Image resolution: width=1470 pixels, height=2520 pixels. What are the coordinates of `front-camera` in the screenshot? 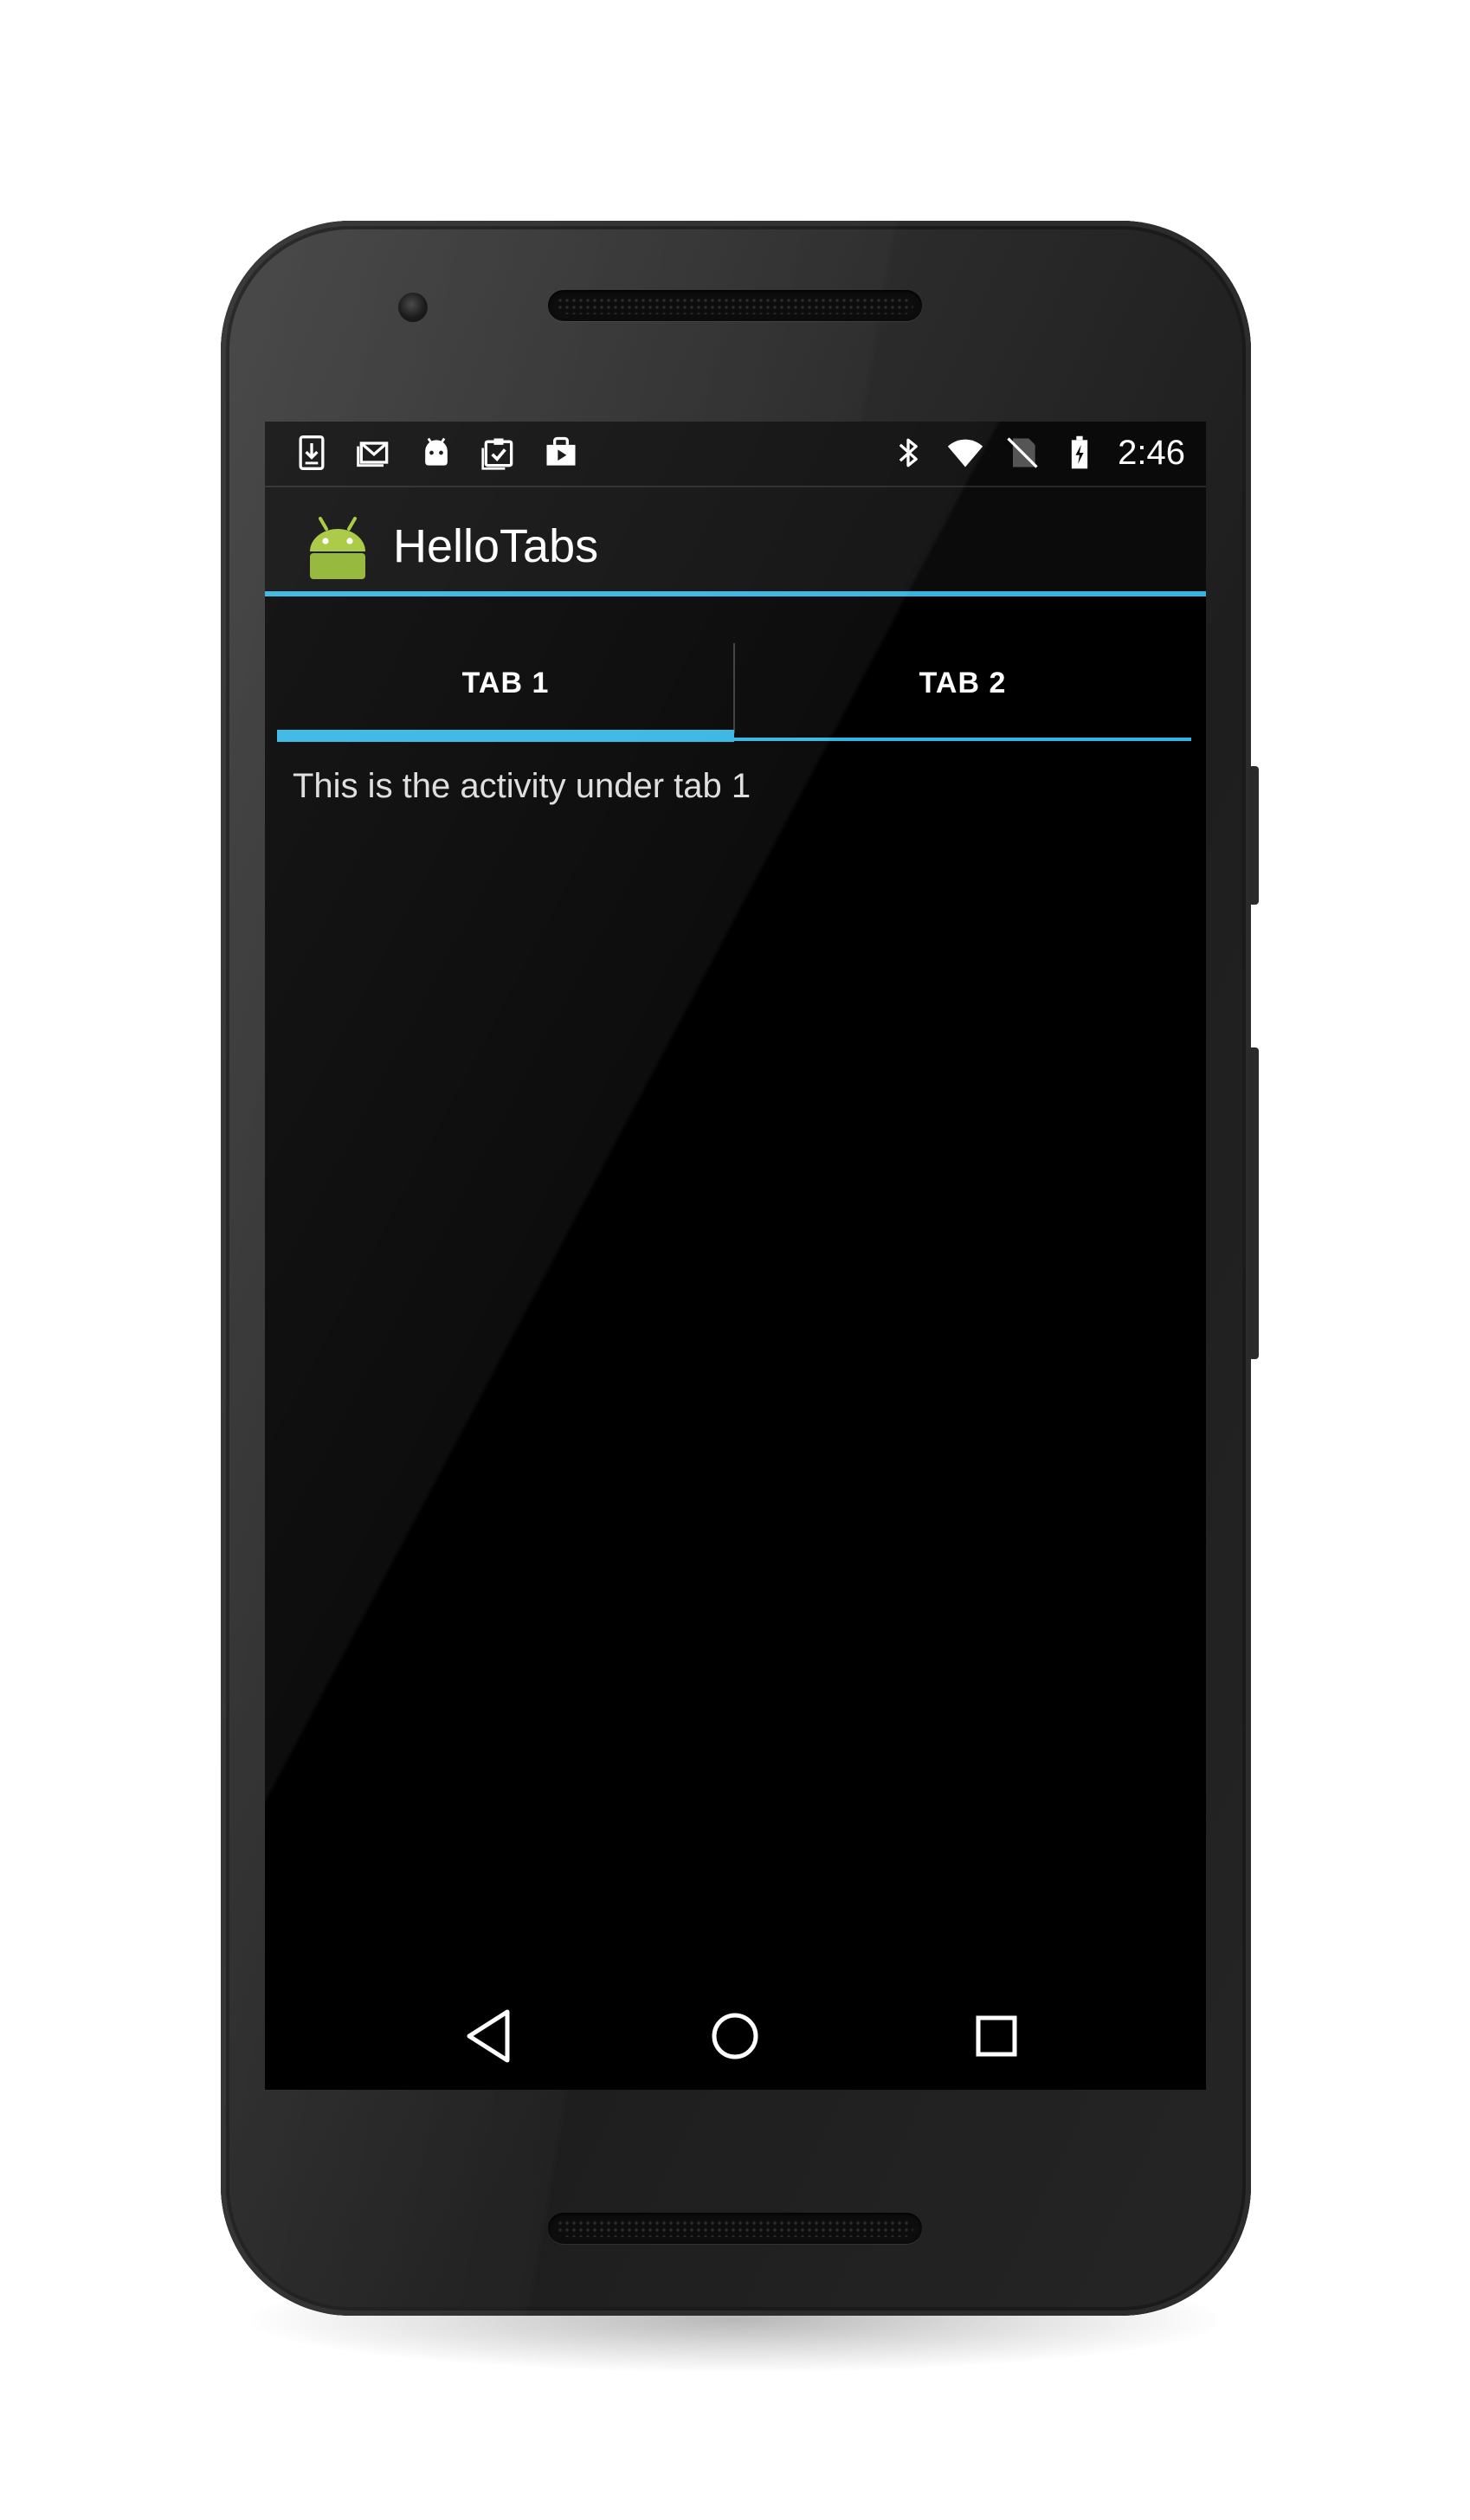 It's located at (413, 307).